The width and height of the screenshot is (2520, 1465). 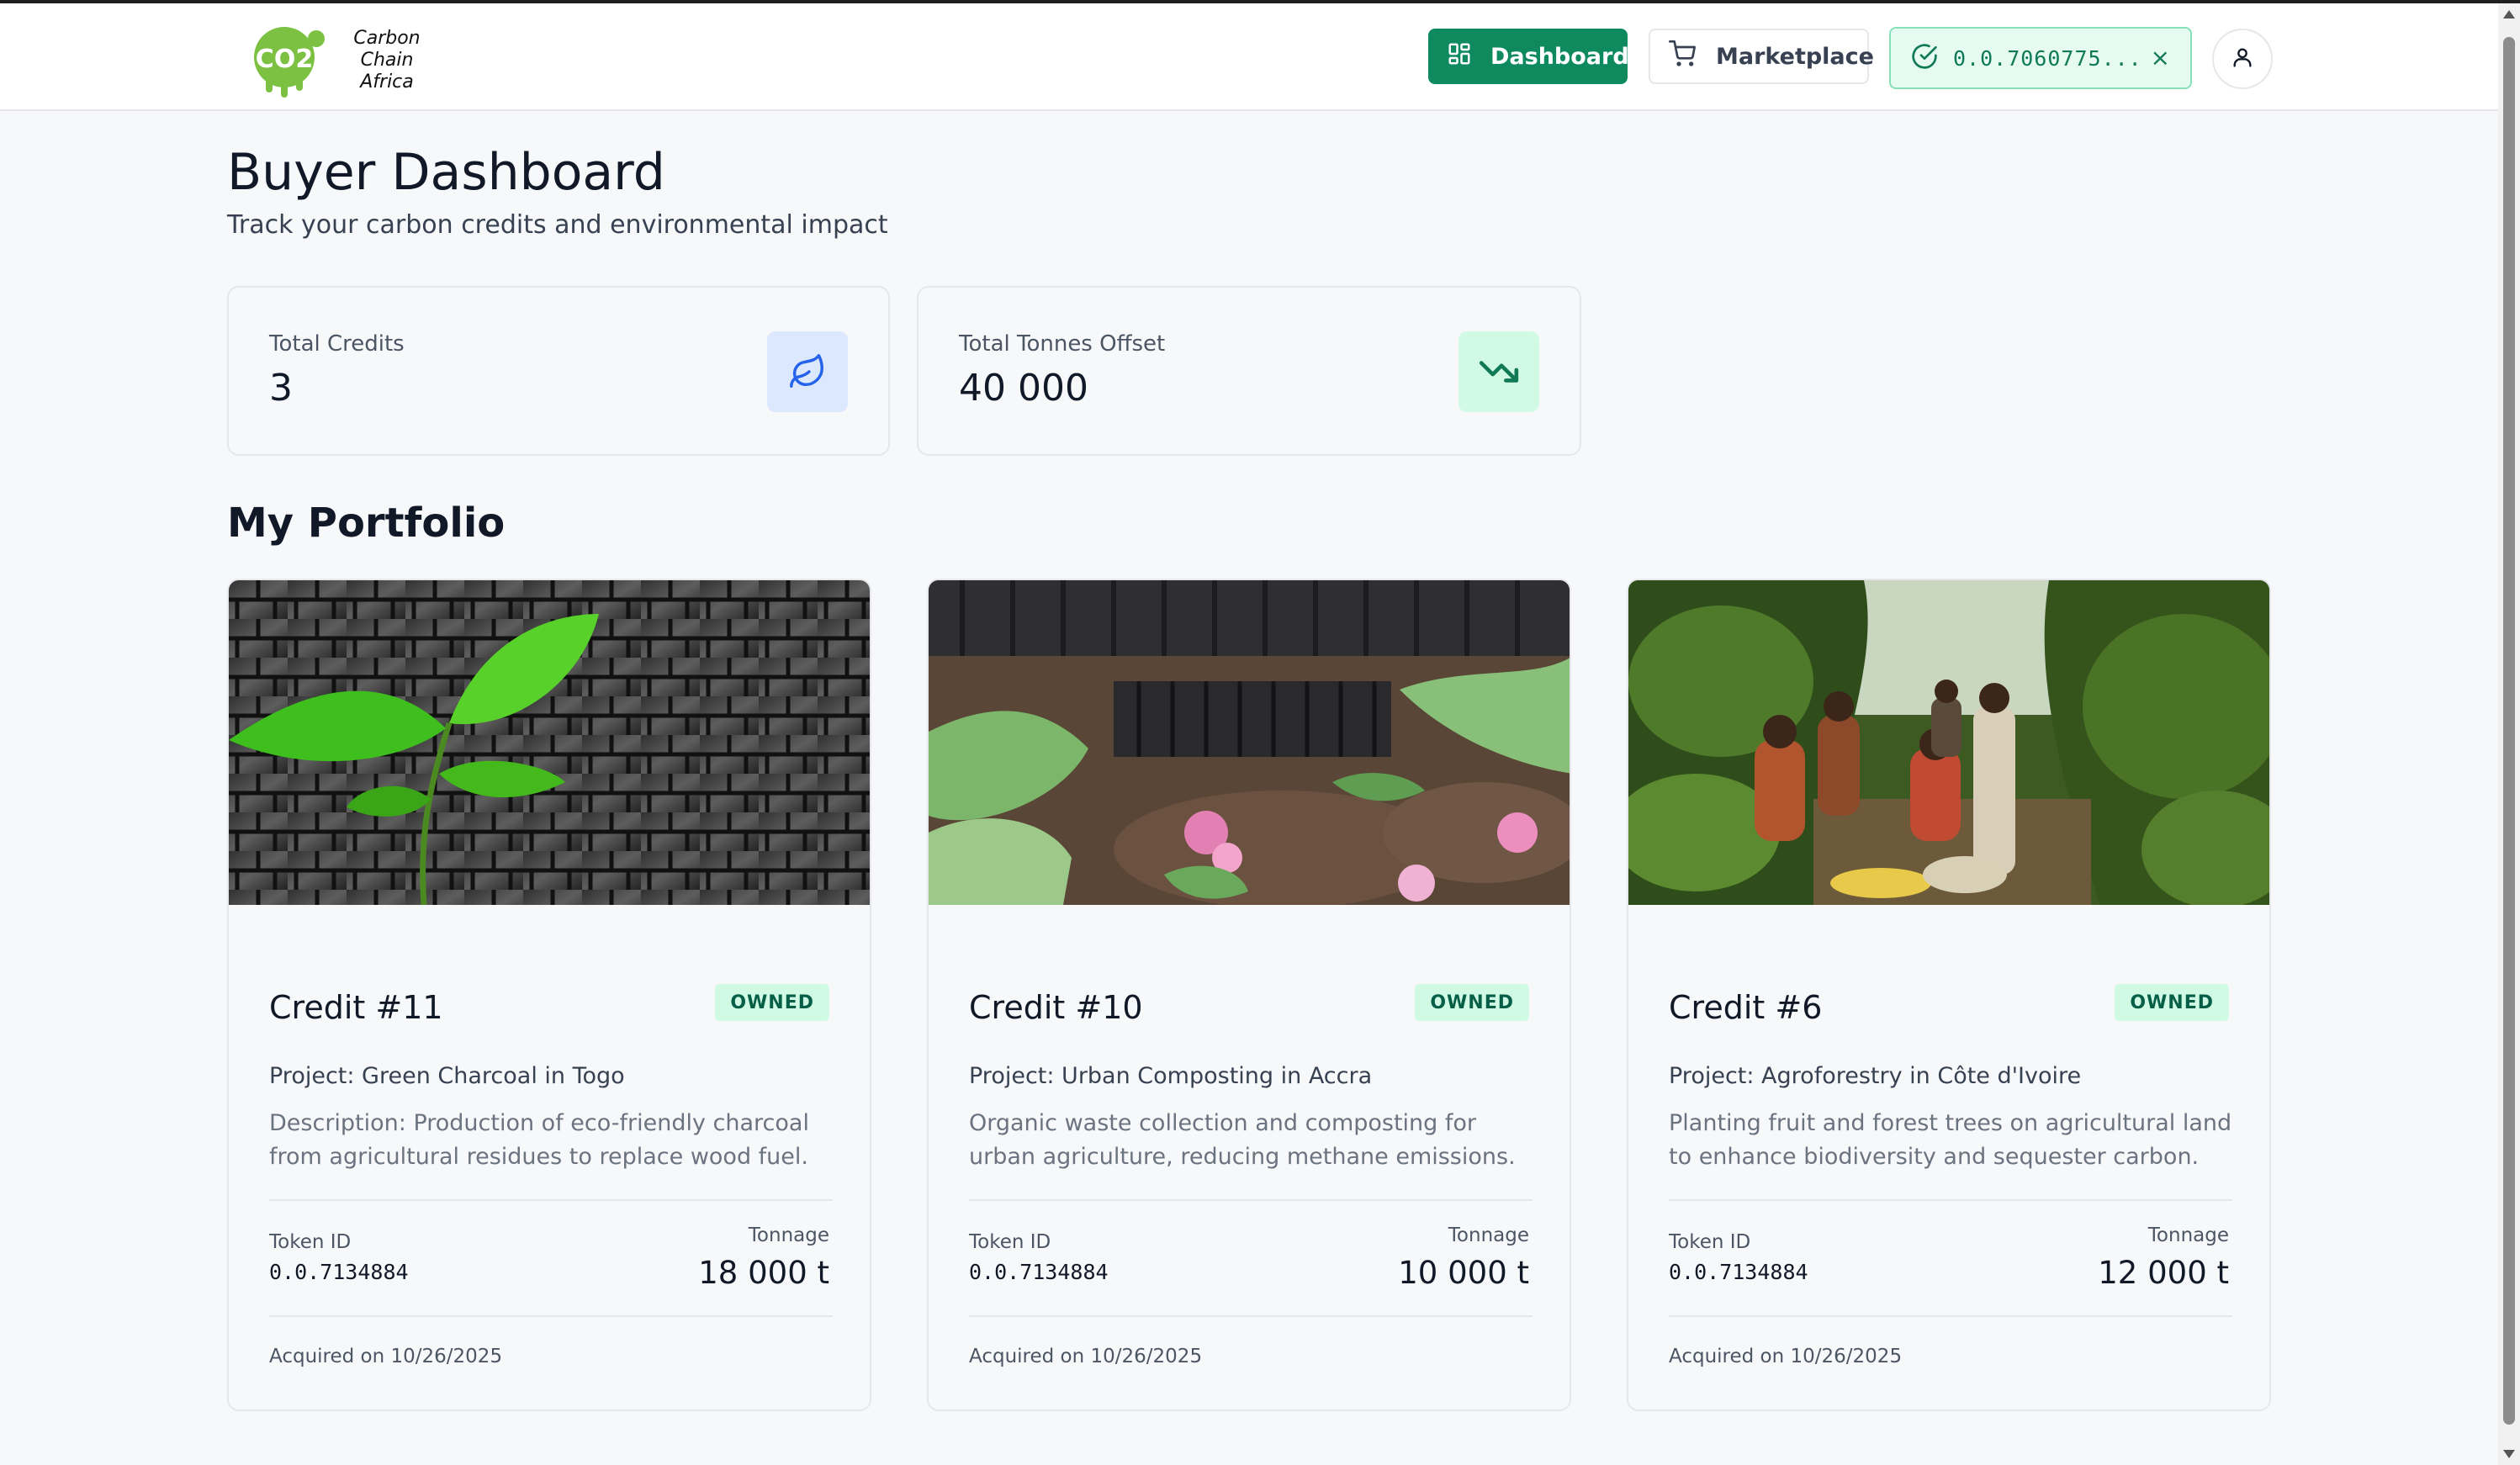 I want to click on svg-text: CO2, so click(x=284, y=59).